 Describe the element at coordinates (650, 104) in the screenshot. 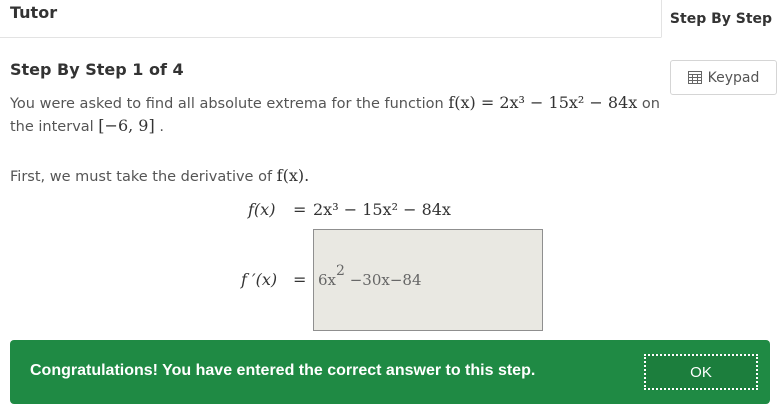

I see `intro-on: on` at that location.